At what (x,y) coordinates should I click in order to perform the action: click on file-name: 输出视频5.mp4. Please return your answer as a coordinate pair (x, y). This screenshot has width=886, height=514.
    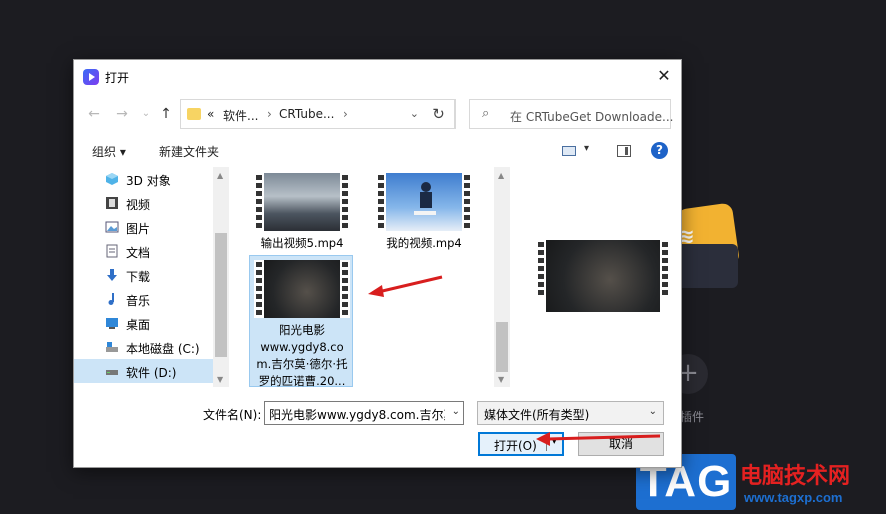
    Looking at the image, I should click on (302, 243).